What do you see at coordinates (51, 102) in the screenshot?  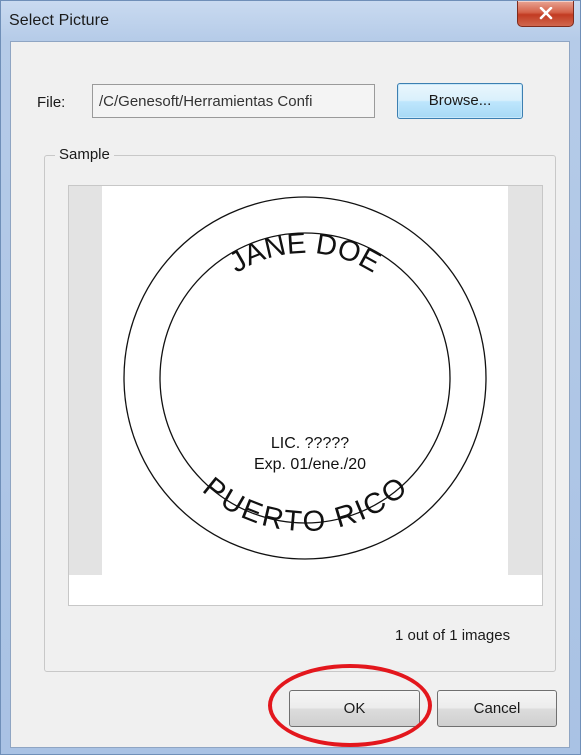 I see `file-label: File:` at bounding box center [51, 102].